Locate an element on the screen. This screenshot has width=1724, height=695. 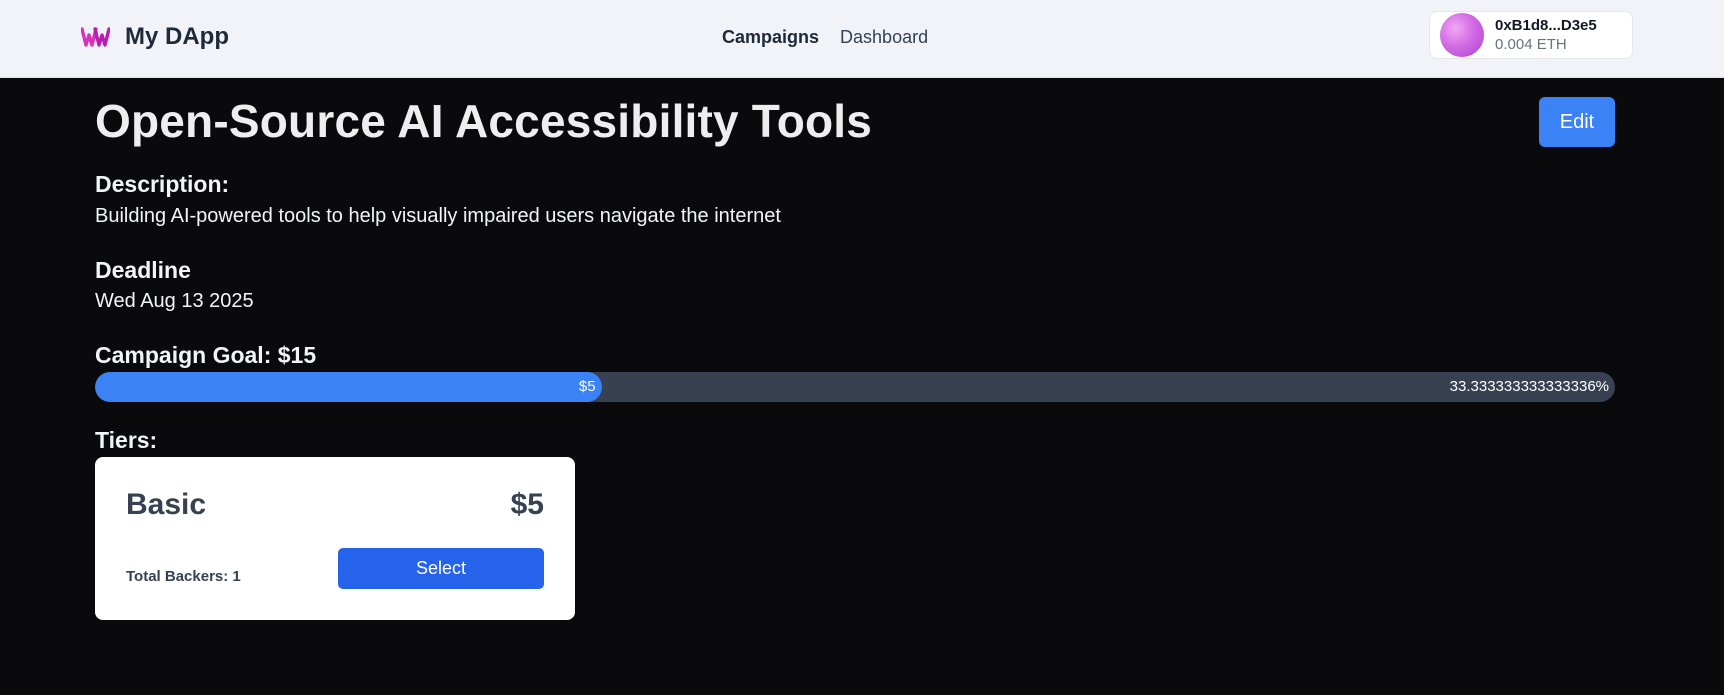
wallet-button: 0xB1d8...D3e5 0.004 ETH is located at coordinates (1531, 35).